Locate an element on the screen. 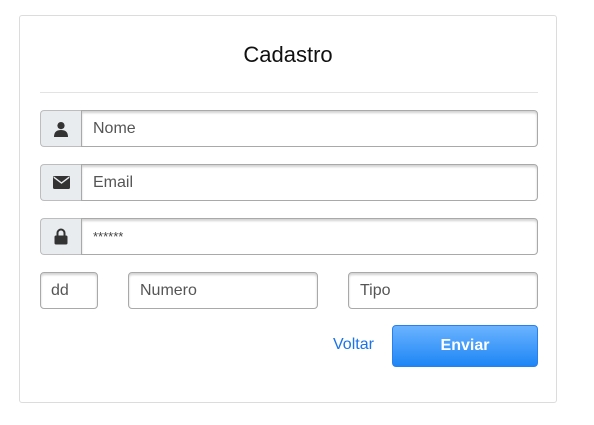 This screenshot has width=594, height=425. email-input-group is located at coordinates (289, 182).